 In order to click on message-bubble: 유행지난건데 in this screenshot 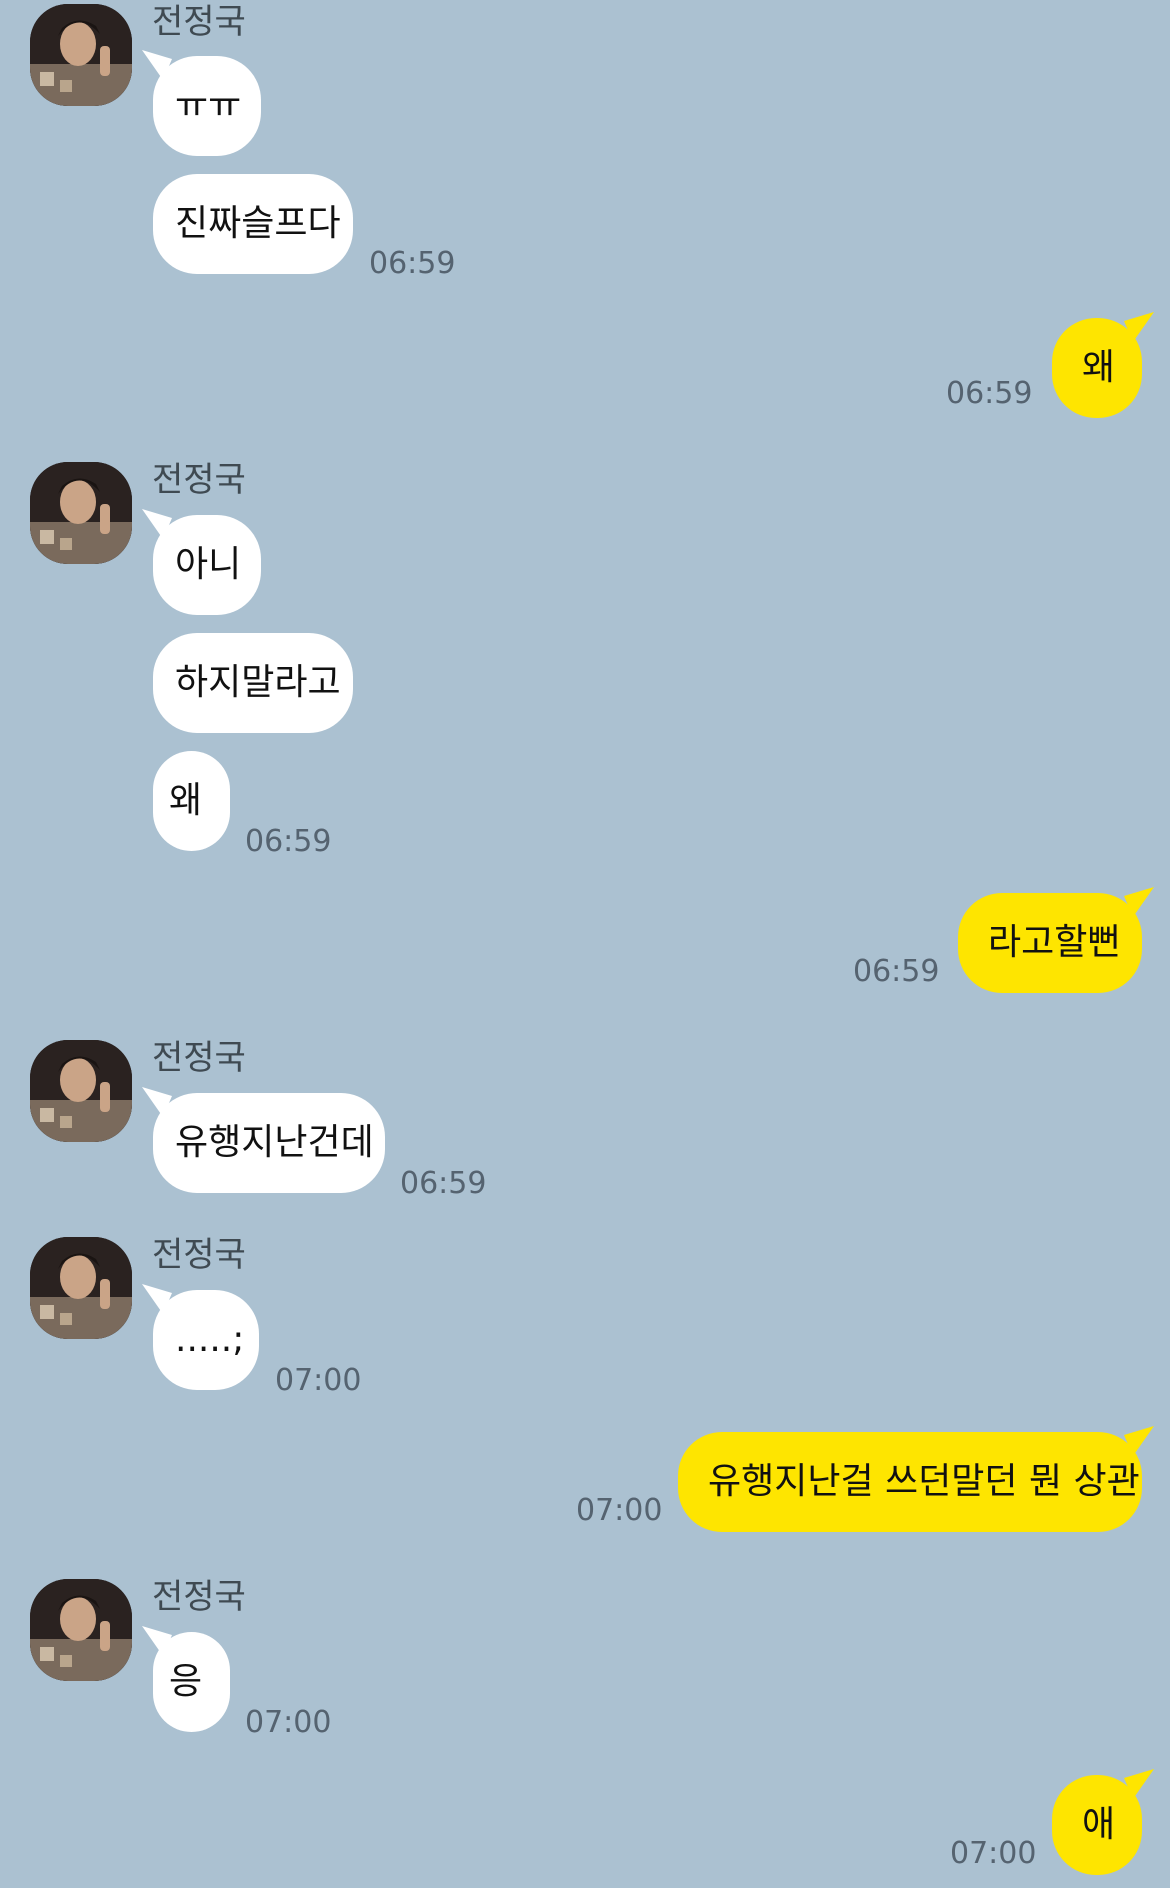, I will do `click(269, 1143)`.